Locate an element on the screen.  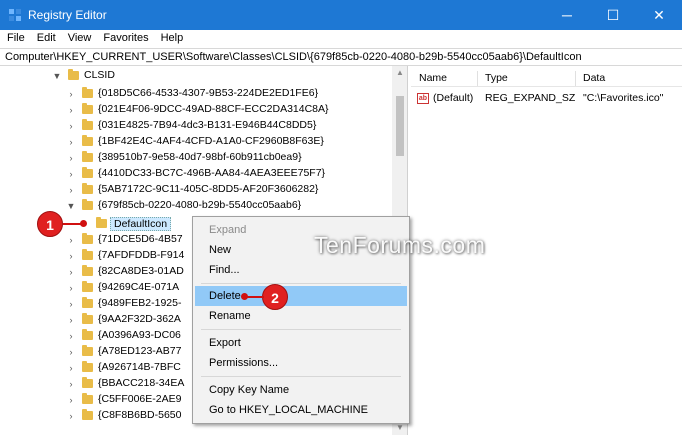
menu-item-copy-key-name: Copy Key Name is located at coordinates (301, 390).